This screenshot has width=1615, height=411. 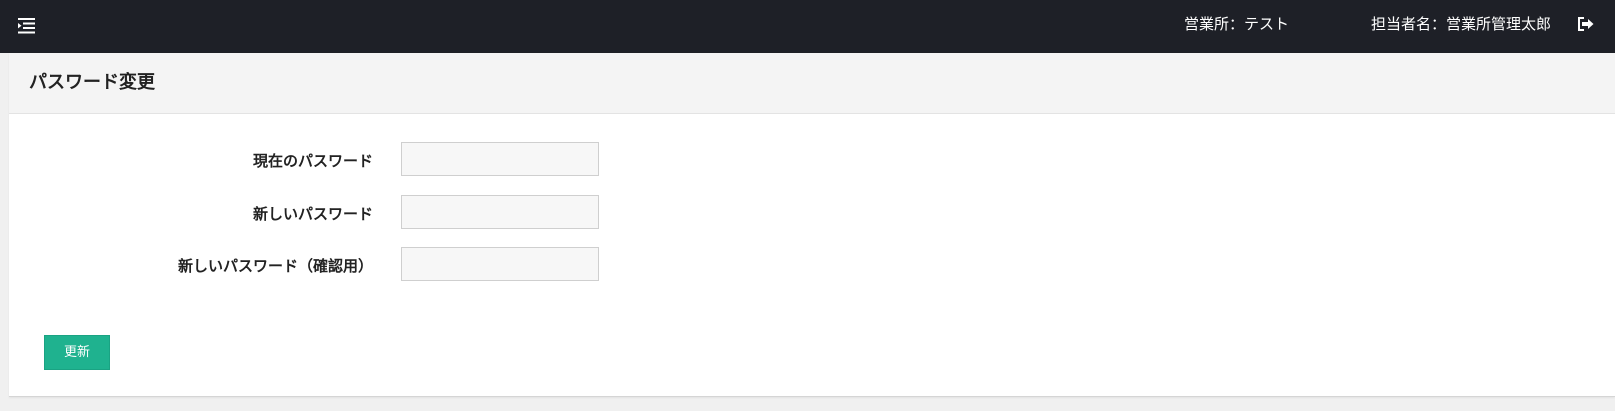 What do you see at coordinates (807, 26) in the screenshot?
I see `top-navbar: 営業所：テスト 担当者名：営業所管理太郎` at bounding box center [807, 26].